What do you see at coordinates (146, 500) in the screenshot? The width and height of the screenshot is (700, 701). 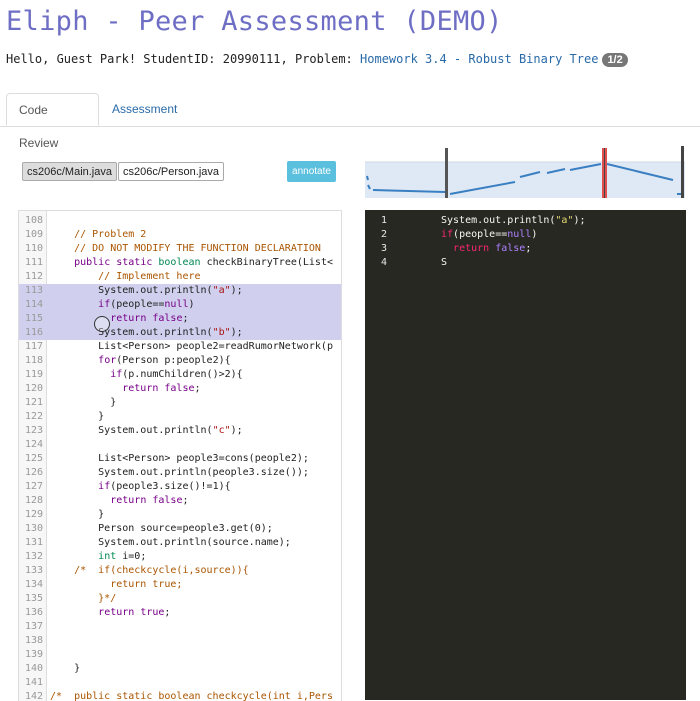 I see `code-token: return false` at bounding box center [146, 500].